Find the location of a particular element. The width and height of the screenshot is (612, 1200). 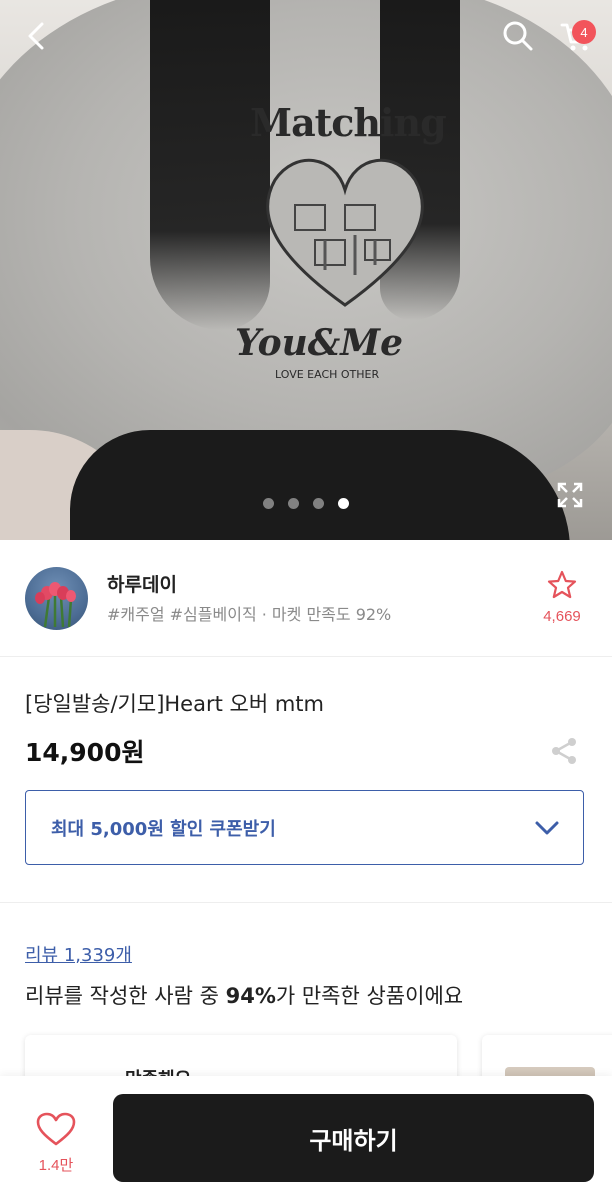

like-button: 1.4만 is located at coordinates (56, 1143).